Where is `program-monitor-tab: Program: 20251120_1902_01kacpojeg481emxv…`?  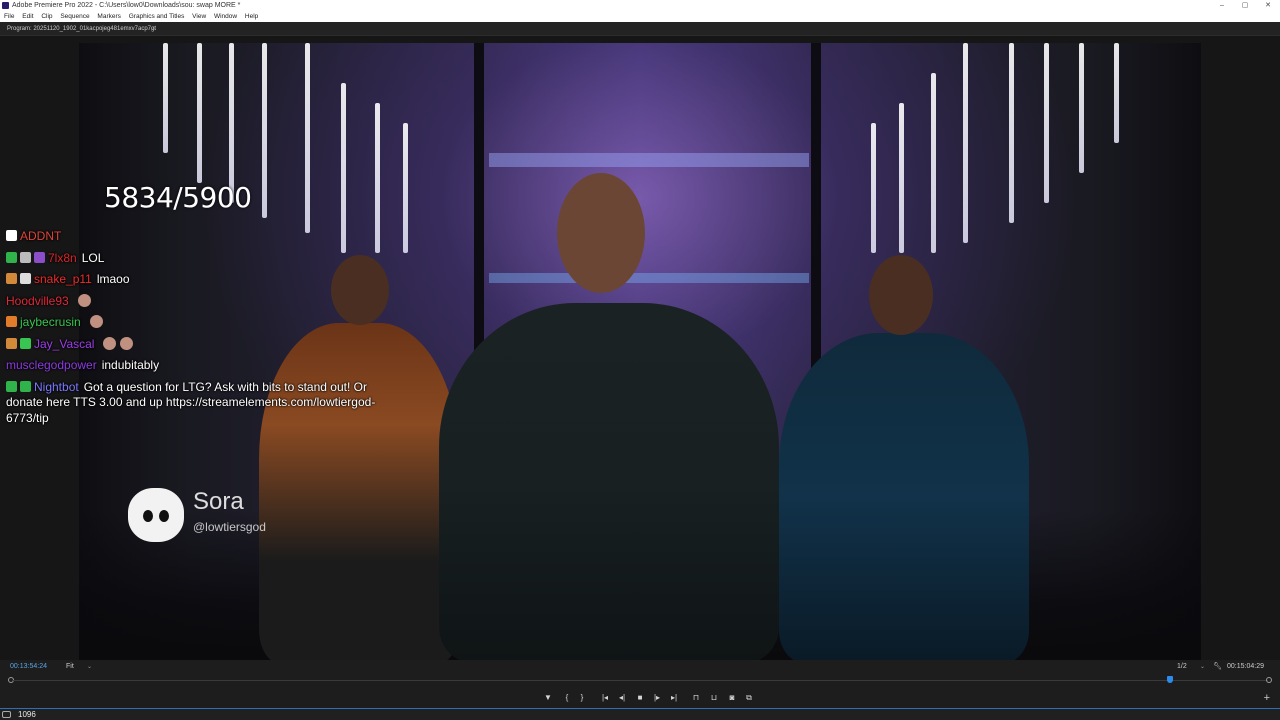 program-monitor-tab: Program: 20251120_1902_01kacpojeg481emxv… is located at coordinates (81, 29).